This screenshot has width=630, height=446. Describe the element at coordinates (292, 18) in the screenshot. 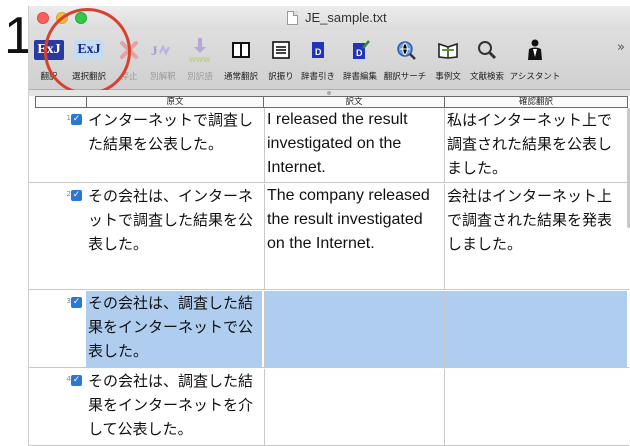

I see `document-icon` at that location.